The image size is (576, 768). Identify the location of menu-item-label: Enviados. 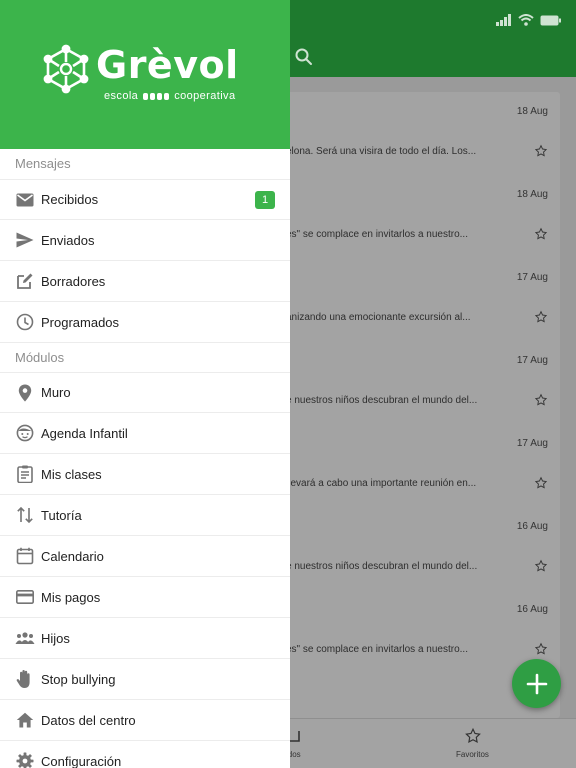
(68, 240).